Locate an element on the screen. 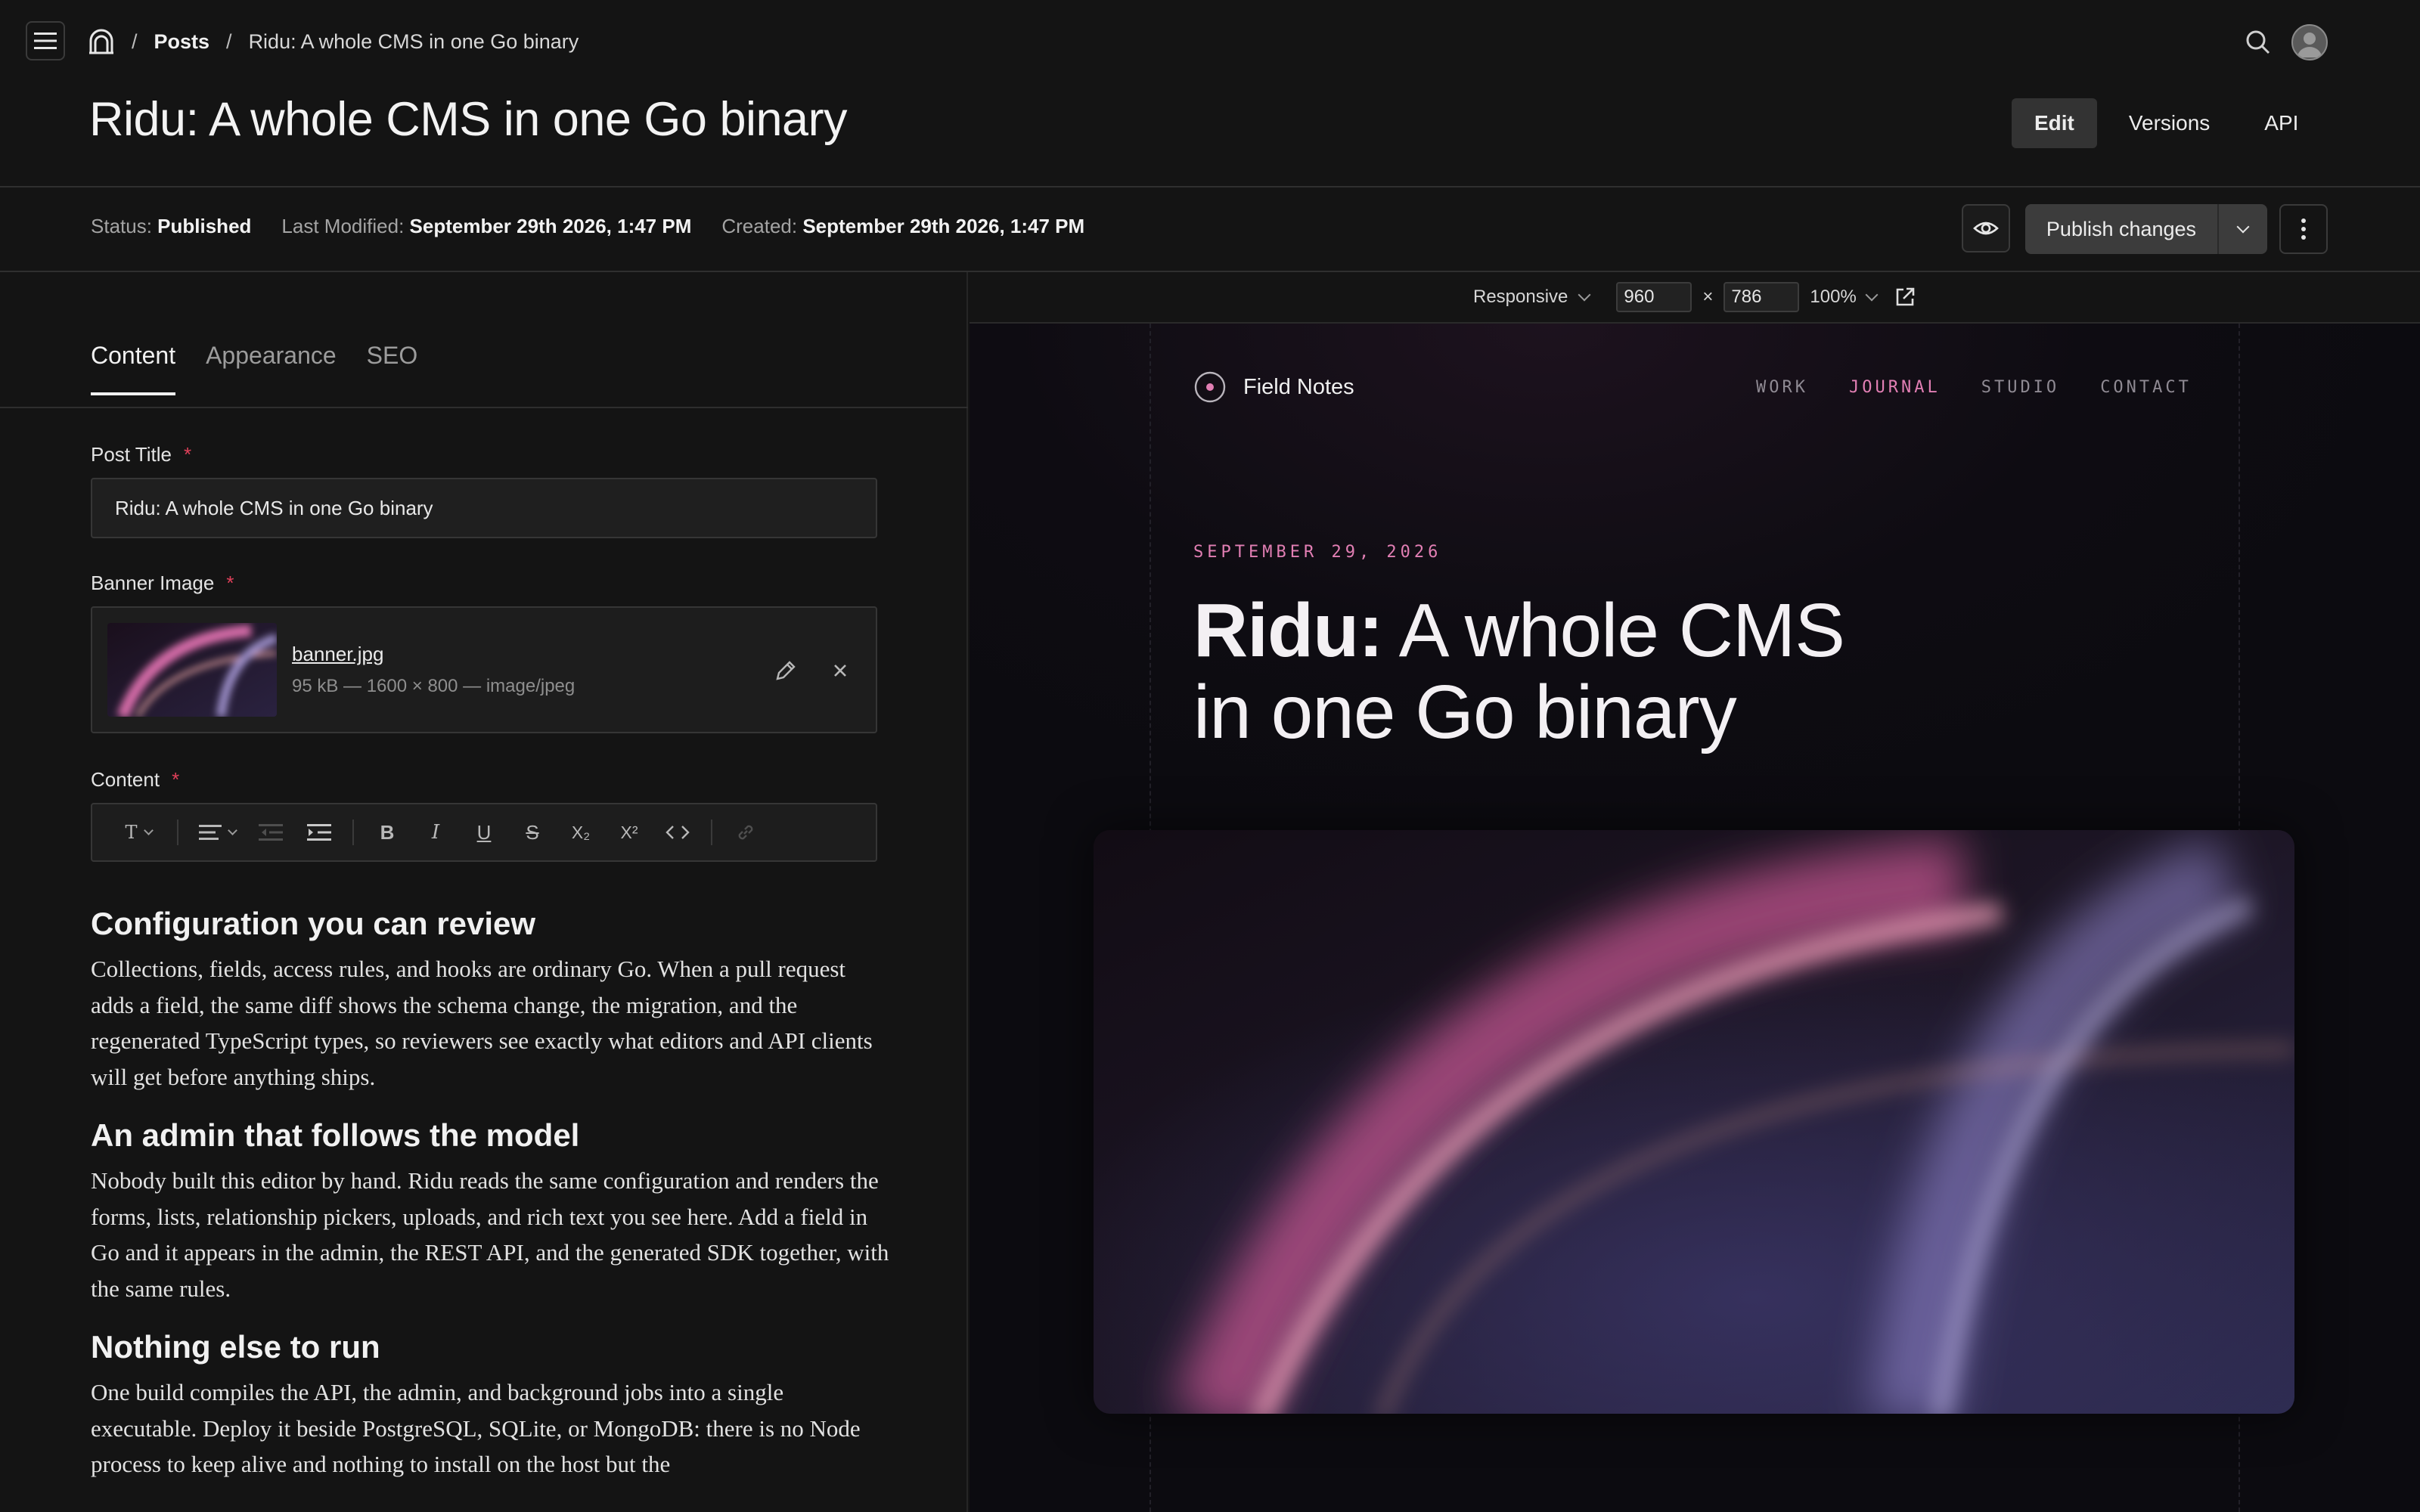  publish-split-button: Publish changes is located at coordinates (2146, 229).